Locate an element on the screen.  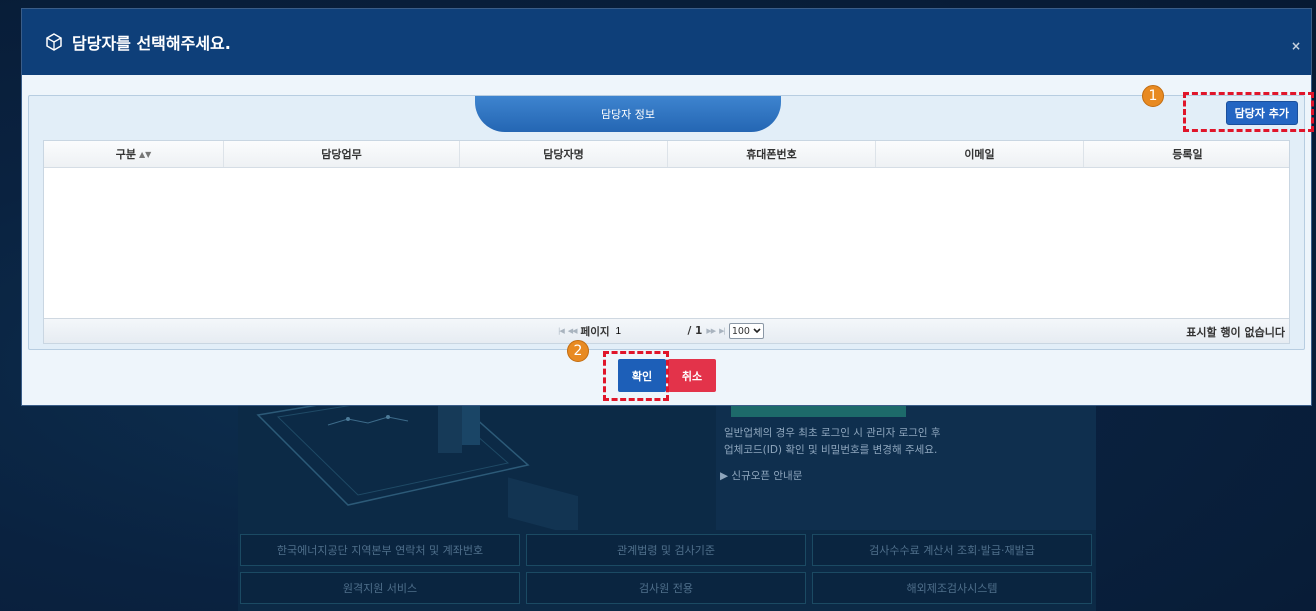
background-link: 한국에너지공단 지역본부 연락처 및 계좌번호 is located at coordinates (380, 550).